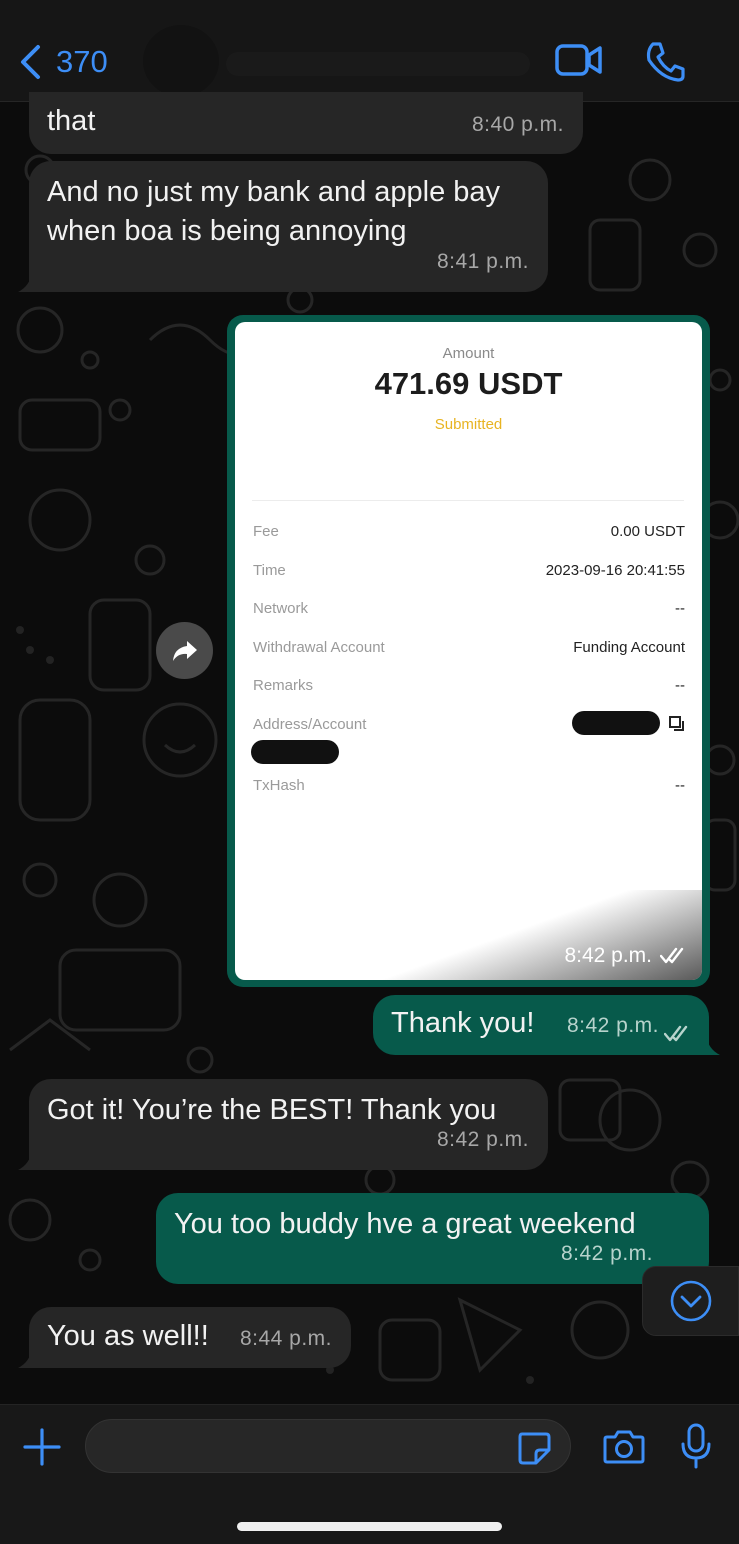  Describe the element at coordinates (272, 1110) in the screenshot. I see `message-text: Got it! You’re the BEST! Thank you` at that location.